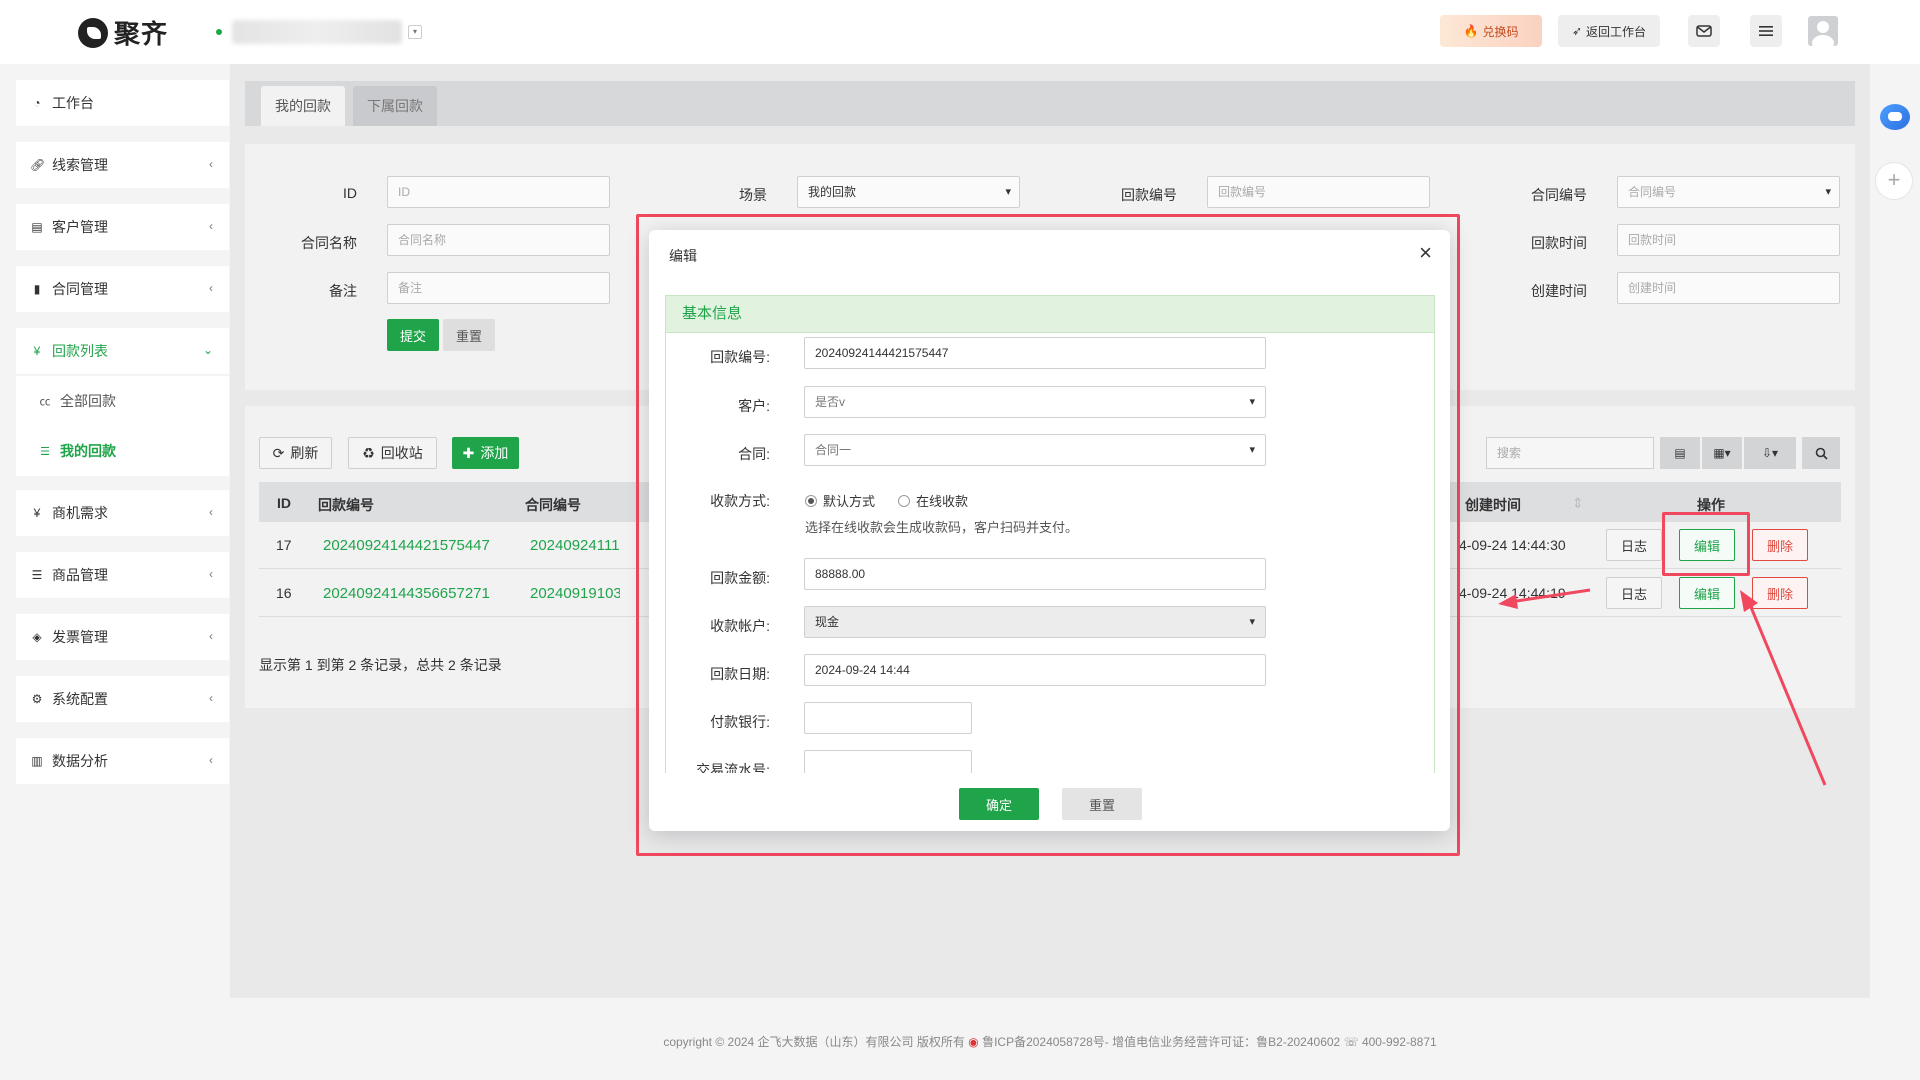 Image resolution: width=1920 pixels, height=1080 pixels. Describe the element at coordinates (740, 501) in the screenshot. I see `method-label: 收款方式:` at that location.